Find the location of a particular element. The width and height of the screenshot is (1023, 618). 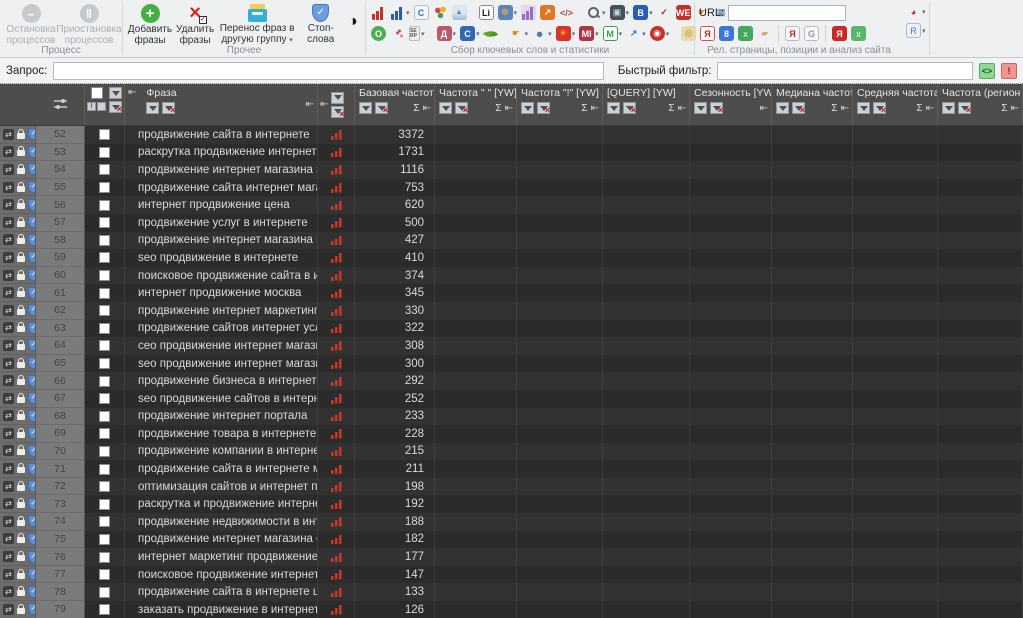

table-row: ⇄ ✓ 57 продвижение услуг в интернете 500 is located at coordinates (511, 222).